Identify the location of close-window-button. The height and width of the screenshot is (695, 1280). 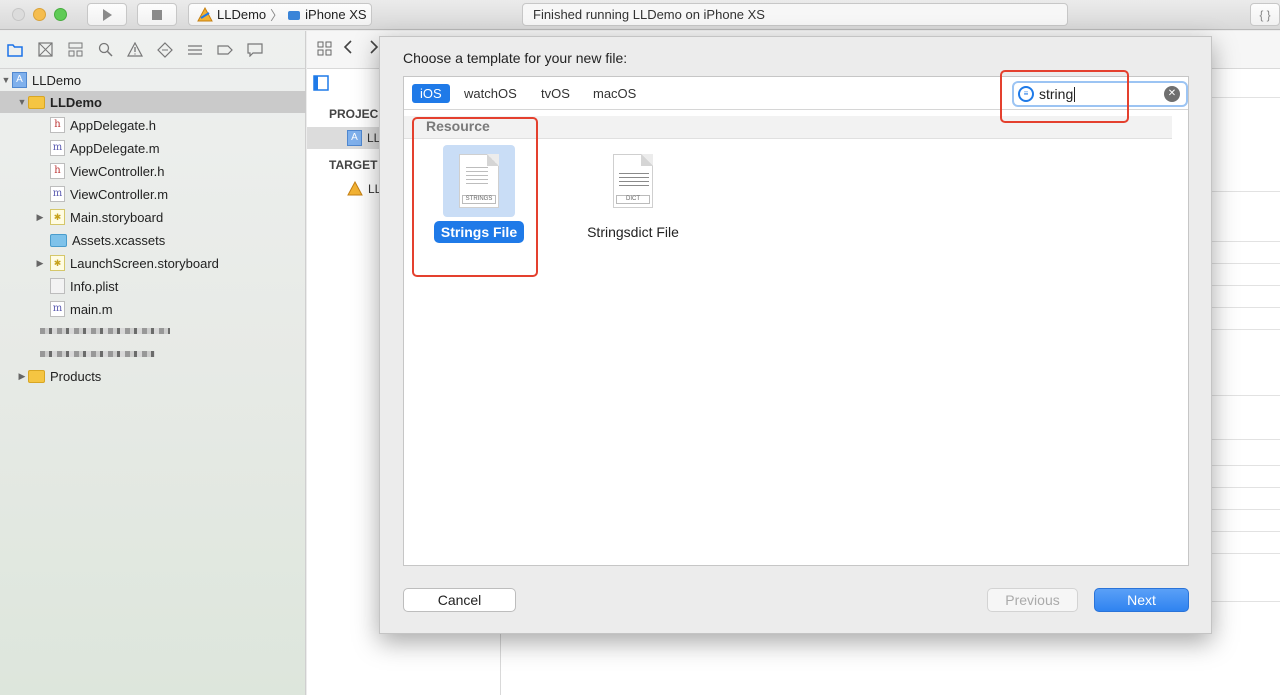
(18, 14).